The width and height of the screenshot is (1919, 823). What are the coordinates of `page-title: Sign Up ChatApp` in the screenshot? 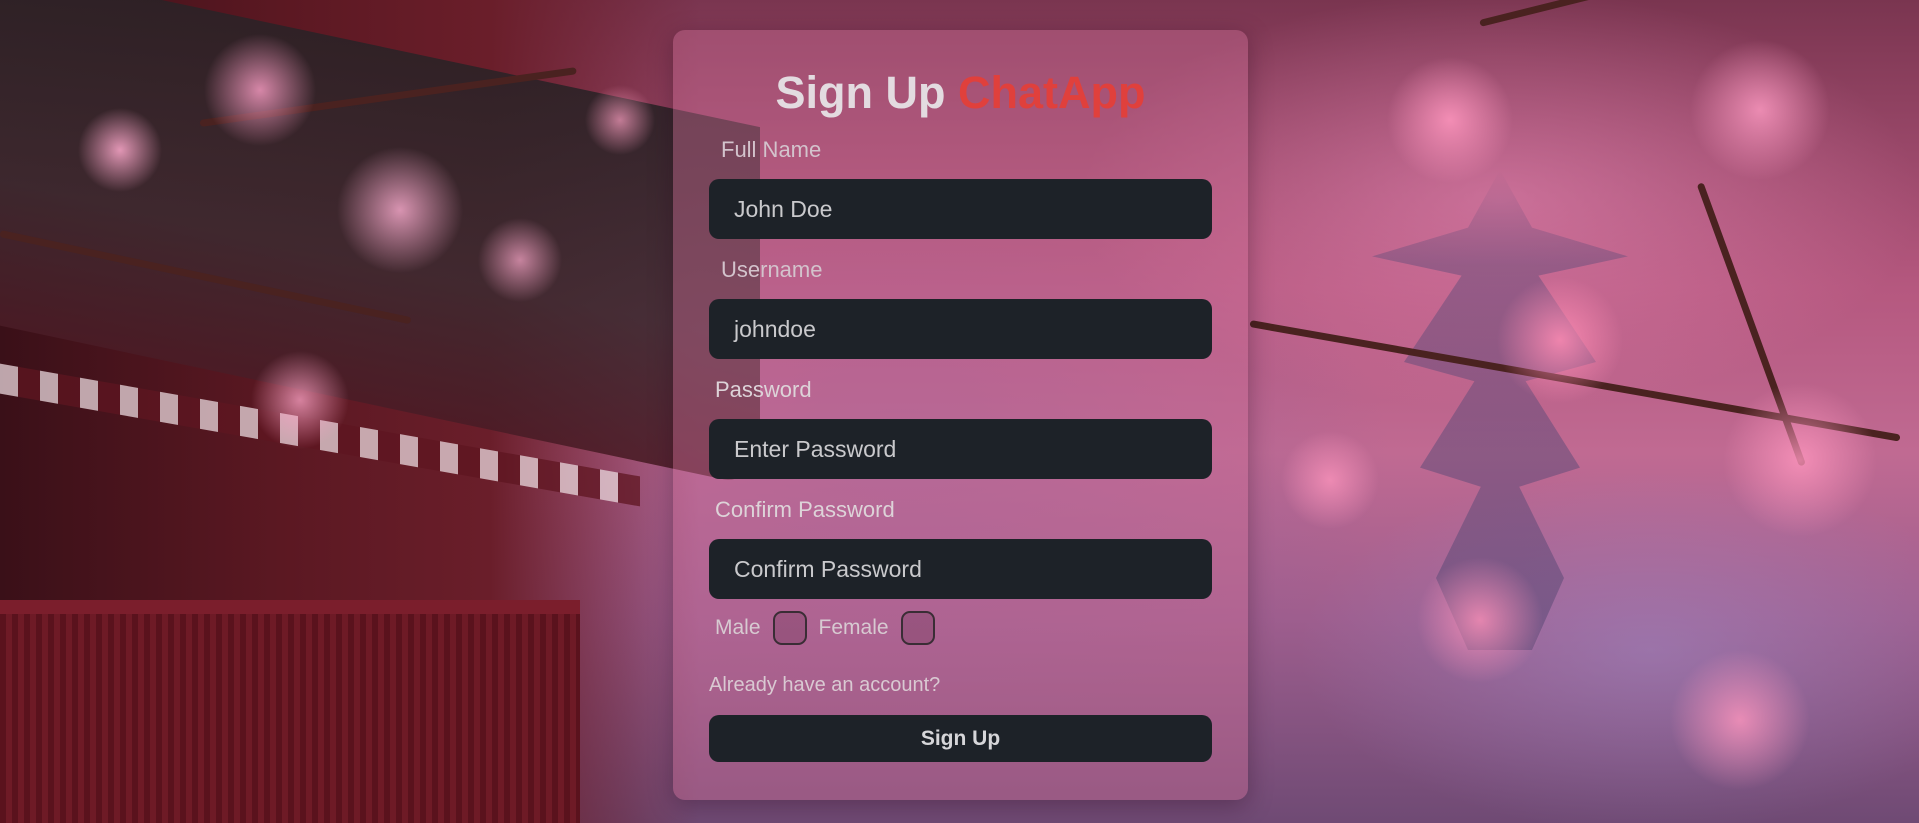 It's located at (960, 92).